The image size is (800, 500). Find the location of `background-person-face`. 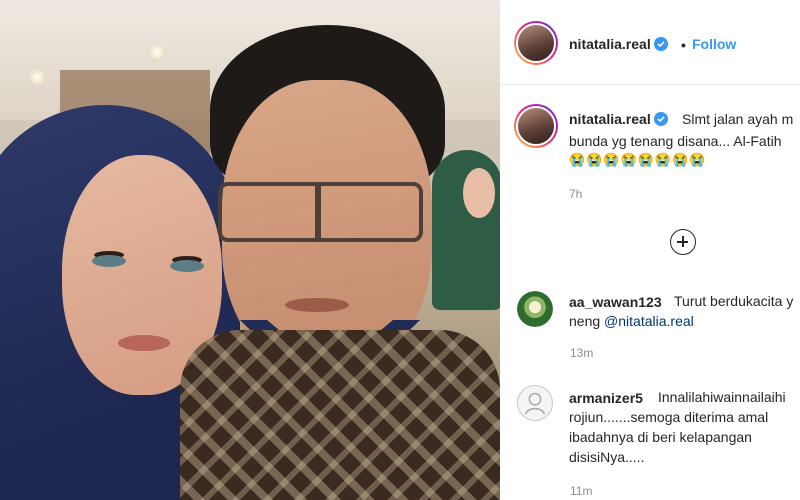

background-person-face is located at coordinates (479, 193).